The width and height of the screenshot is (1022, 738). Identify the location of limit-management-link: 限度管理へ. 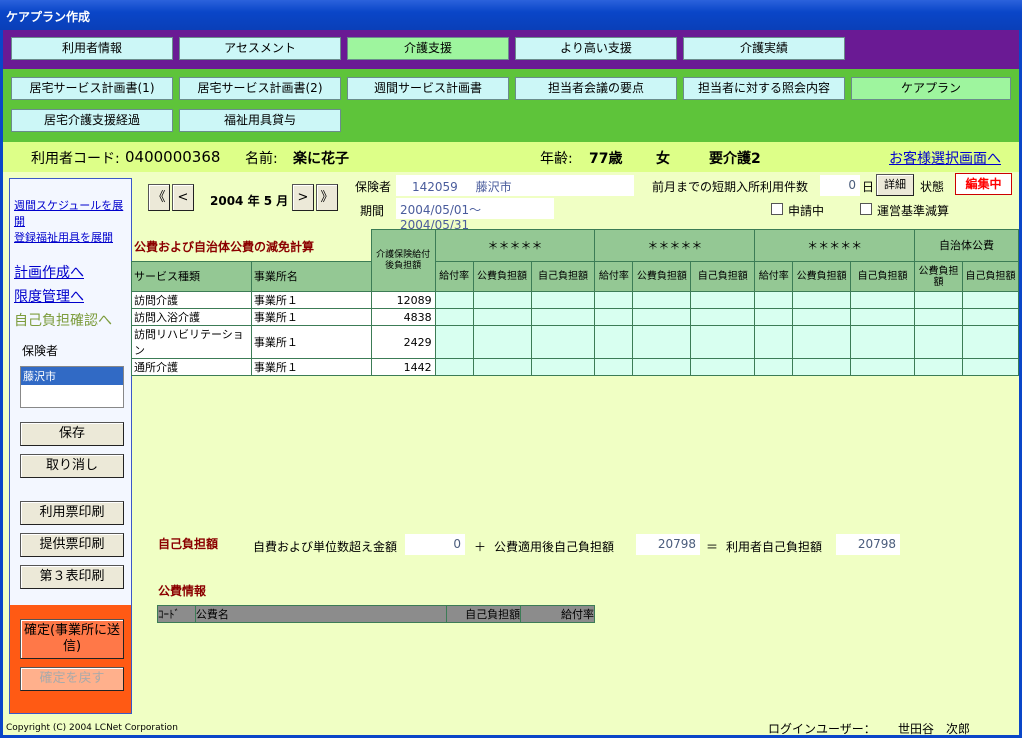
(49, 296).